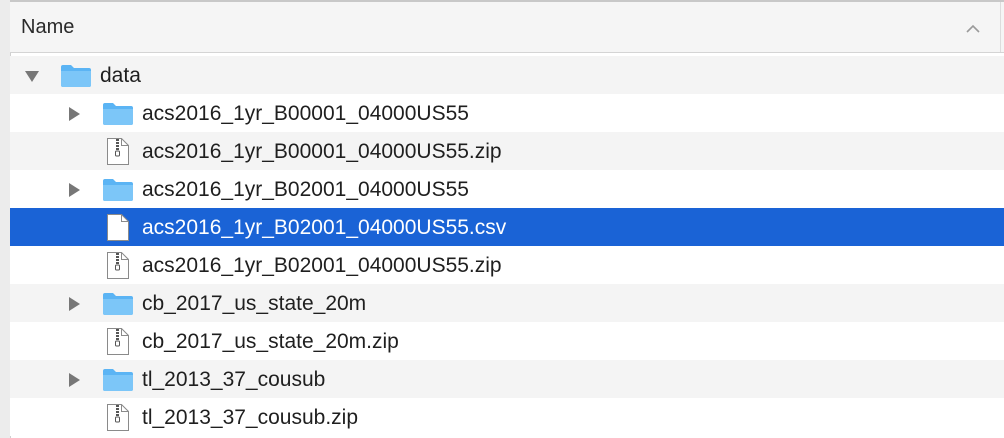 This screenshot has height=438, width=1004. Describe the element at coordinates (48, 27) in the screenshot. I see `column-header-label: Name` at that location.